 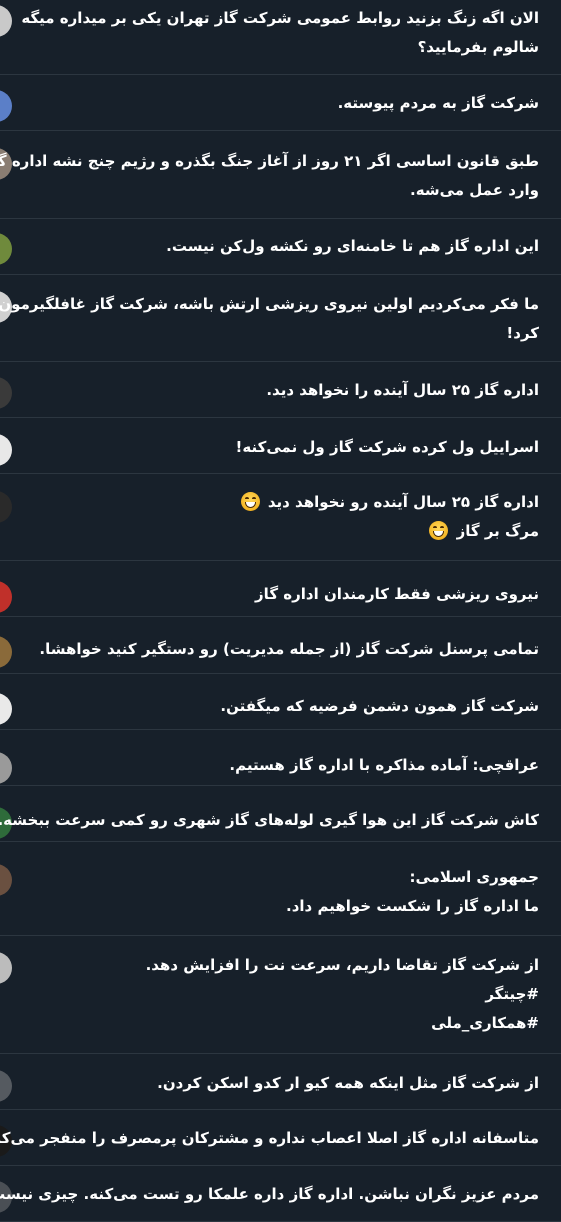 What do you see at coordinates (497, 531) in the screenshot?
I see `reply-line-text: مرگ بر گاز` at bounding box center [497, 531].